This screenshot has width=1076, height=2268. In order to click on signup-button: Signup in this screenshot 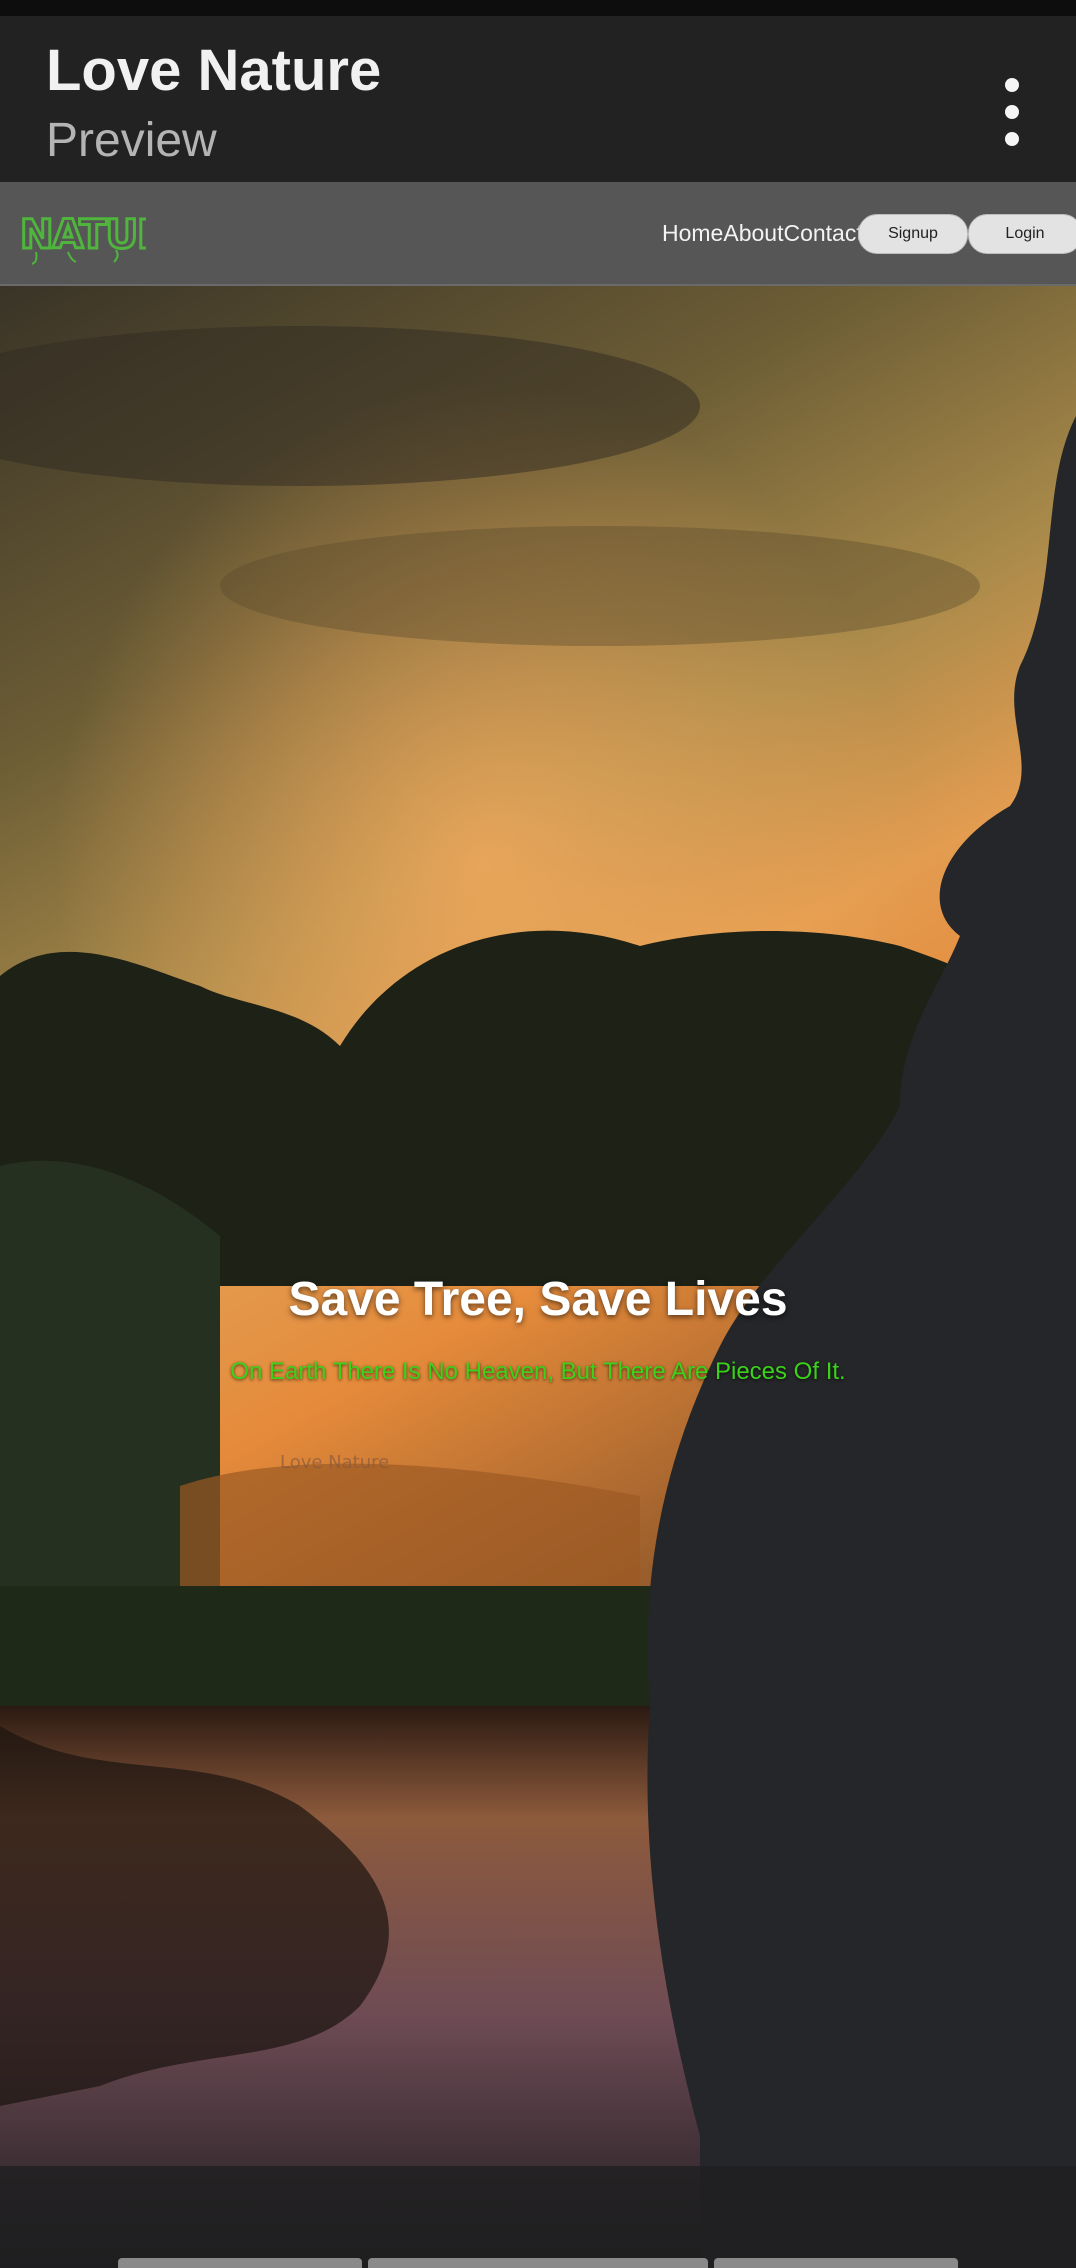, I will do `click(913, 234)`.